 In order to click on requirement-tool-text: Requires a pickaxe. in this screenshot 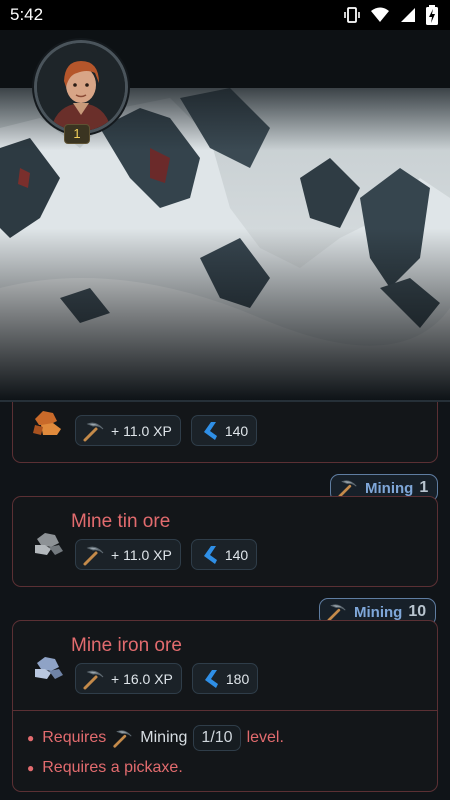, I will do `click(112, 767)`.